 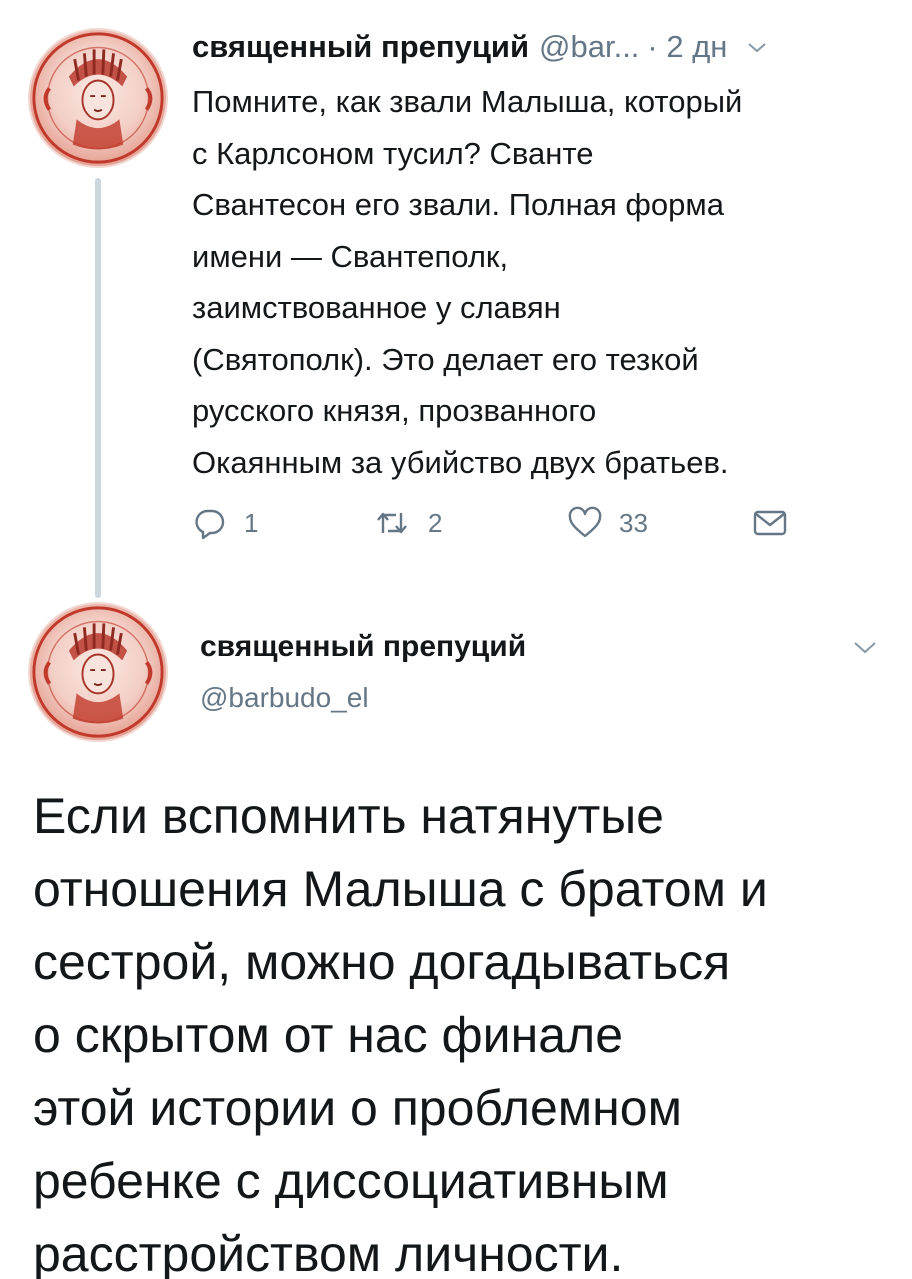 What do you see at coordinates (284, 698) in the screenshot?
I see `user-handle: @barbudo_el` at bounding box center [284, 698].